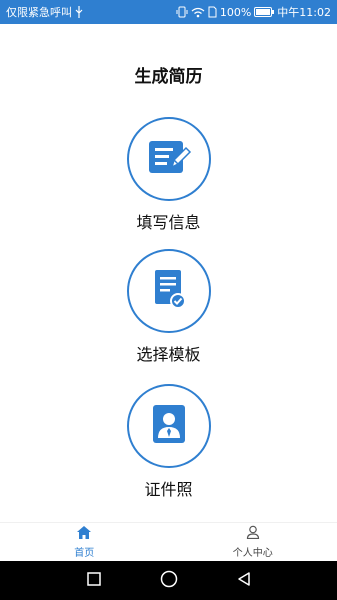 This screenshot has width=337, height=600. I want to click on tab-profile: 个人中心, so click(253, 542).